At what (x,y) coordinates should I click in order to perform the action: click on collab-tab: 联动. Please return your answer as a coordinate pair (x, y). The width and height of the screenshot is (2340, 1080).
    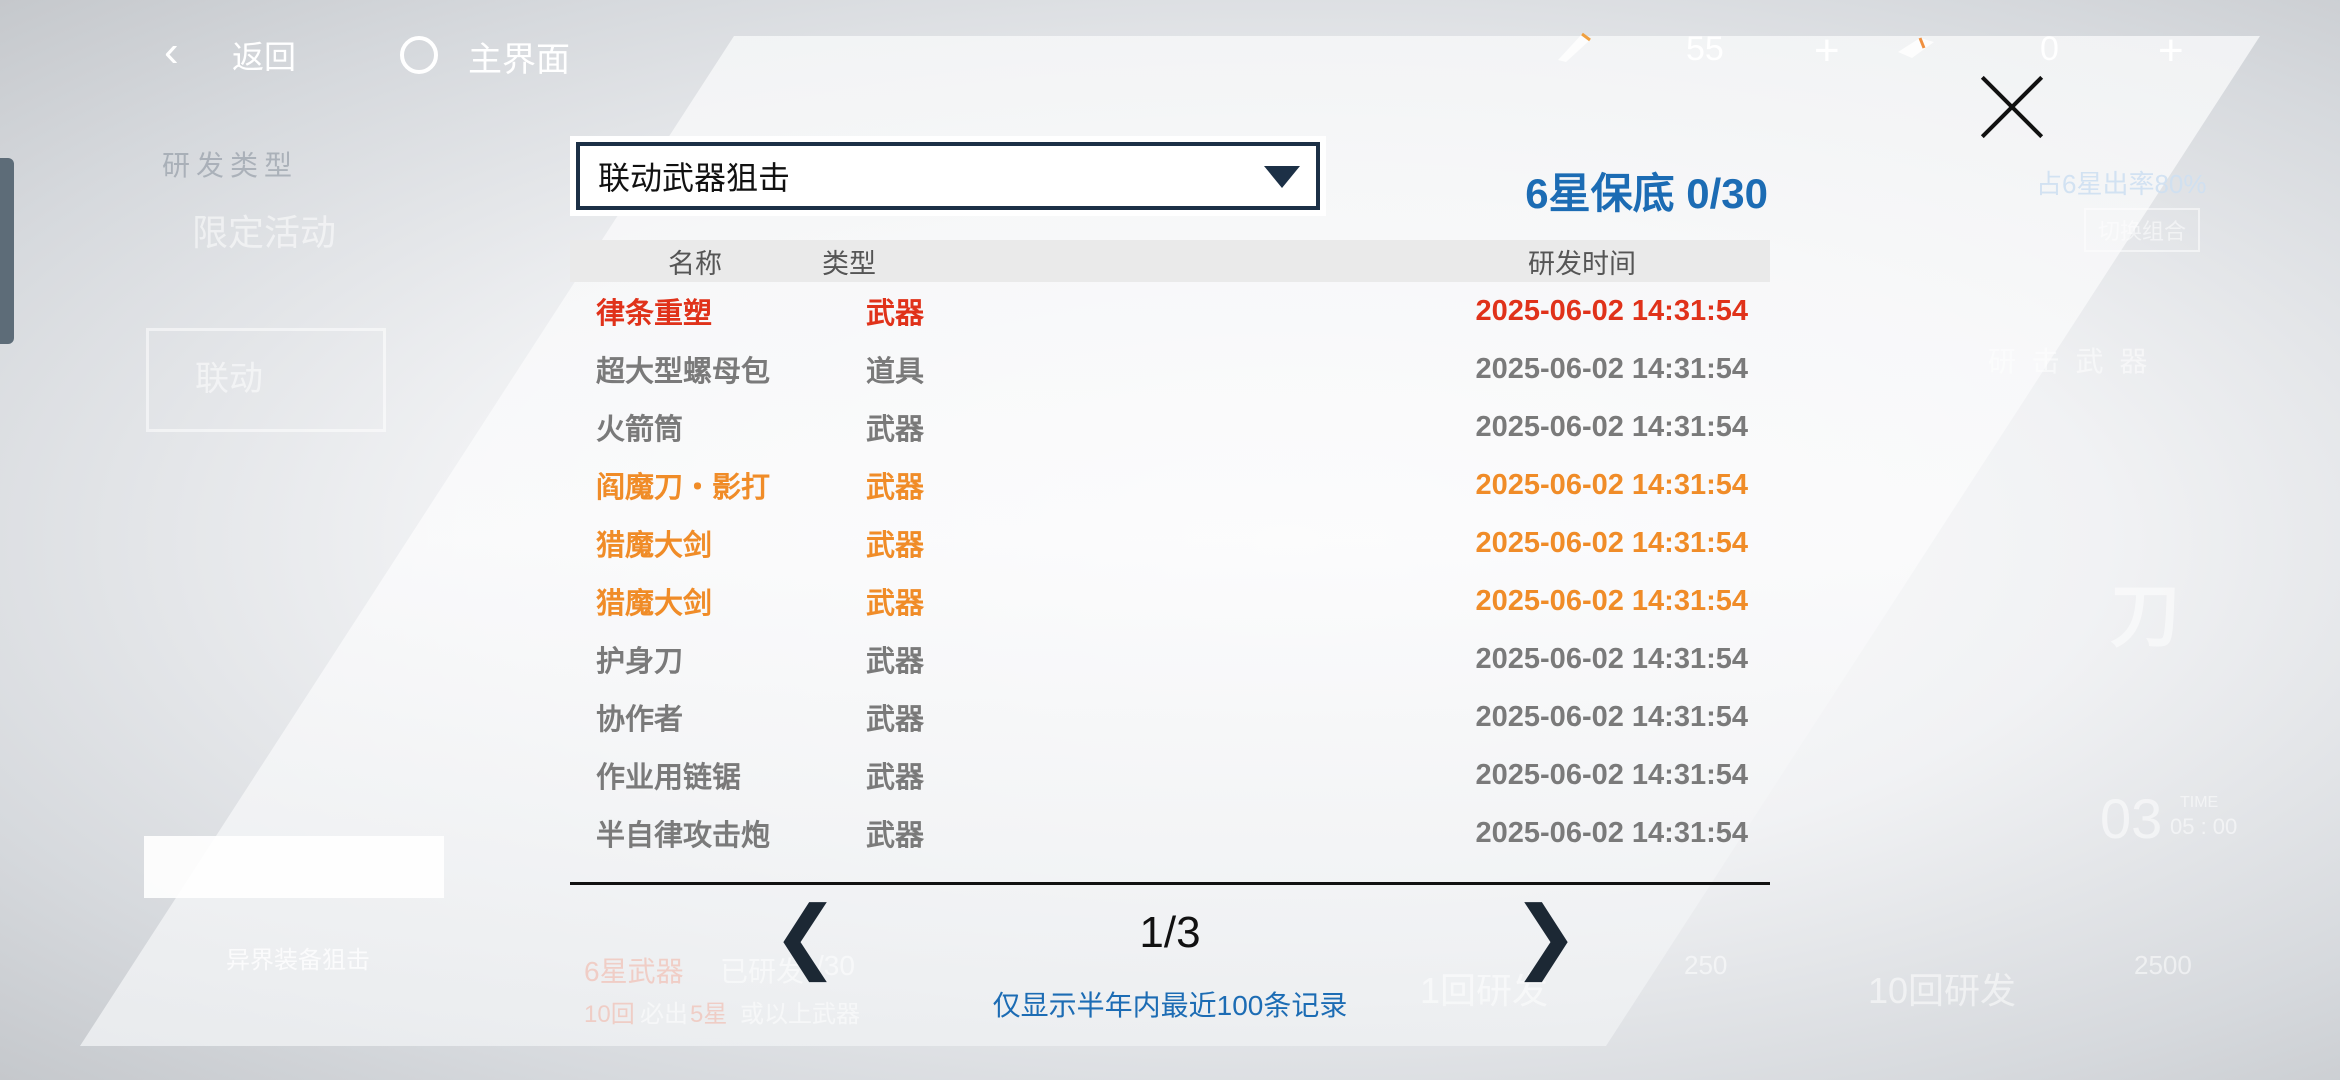
    Looking at the image, I should click on (266, 380).